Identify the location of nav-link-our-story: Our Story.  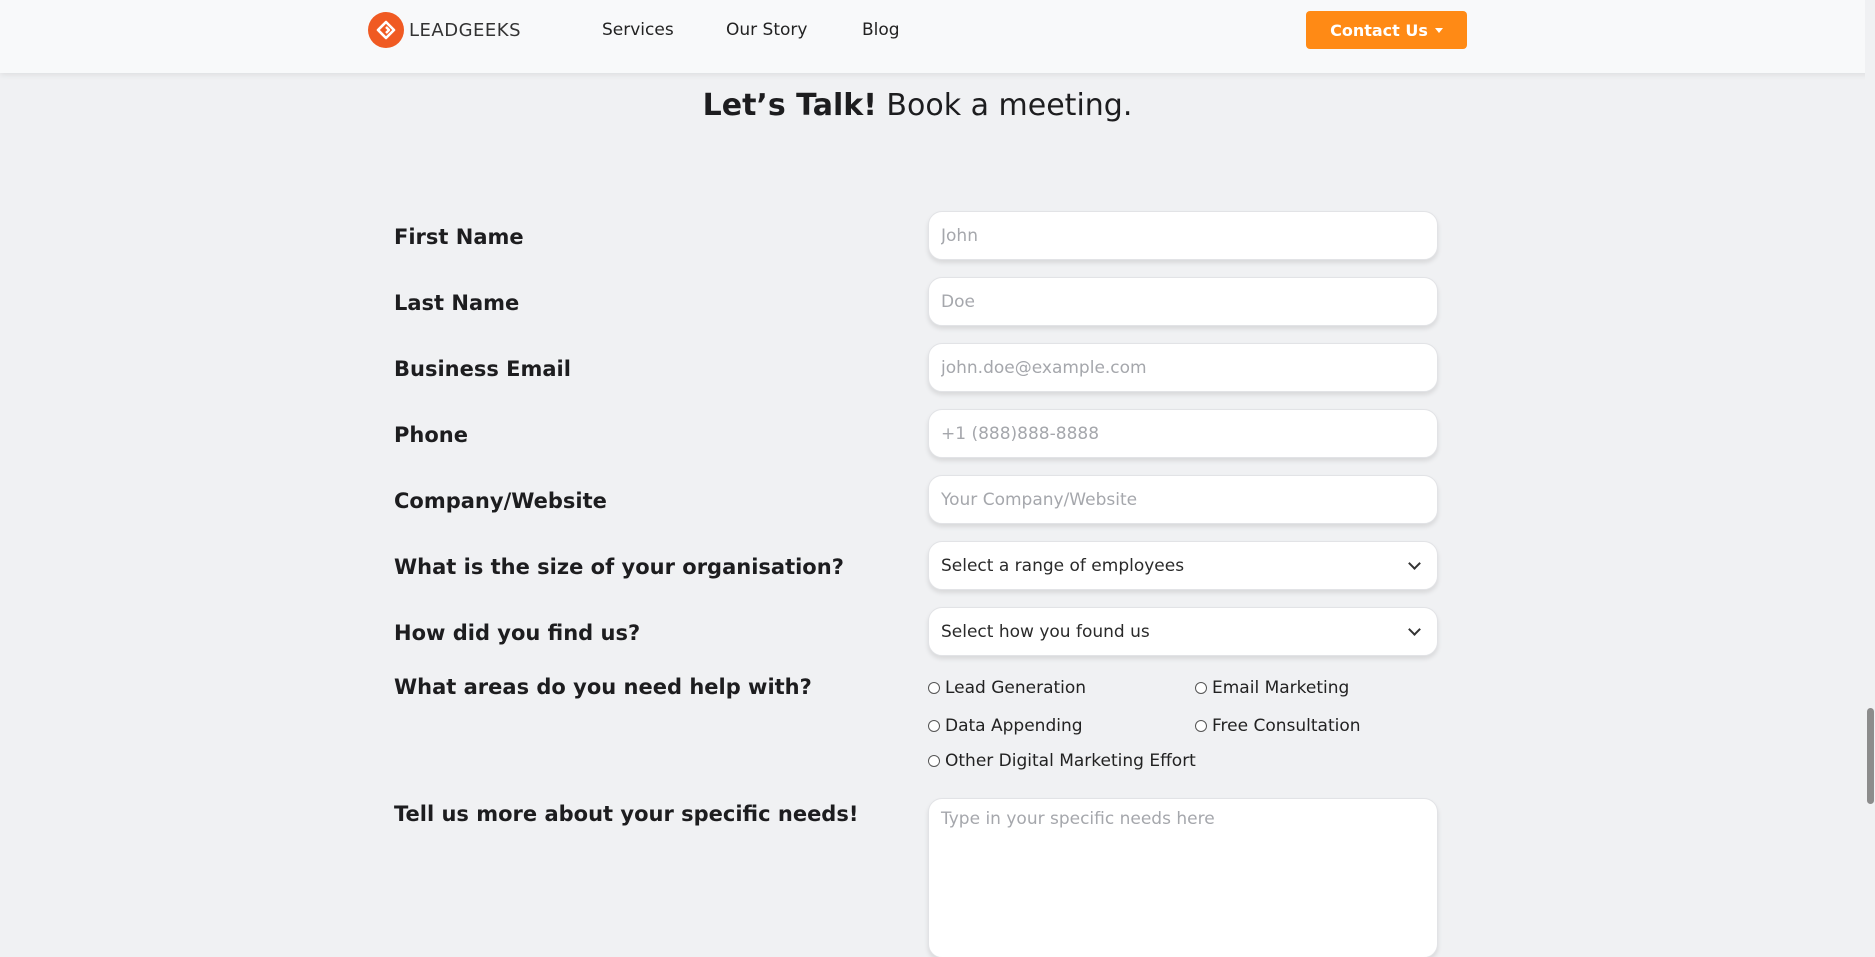
(766, 30).